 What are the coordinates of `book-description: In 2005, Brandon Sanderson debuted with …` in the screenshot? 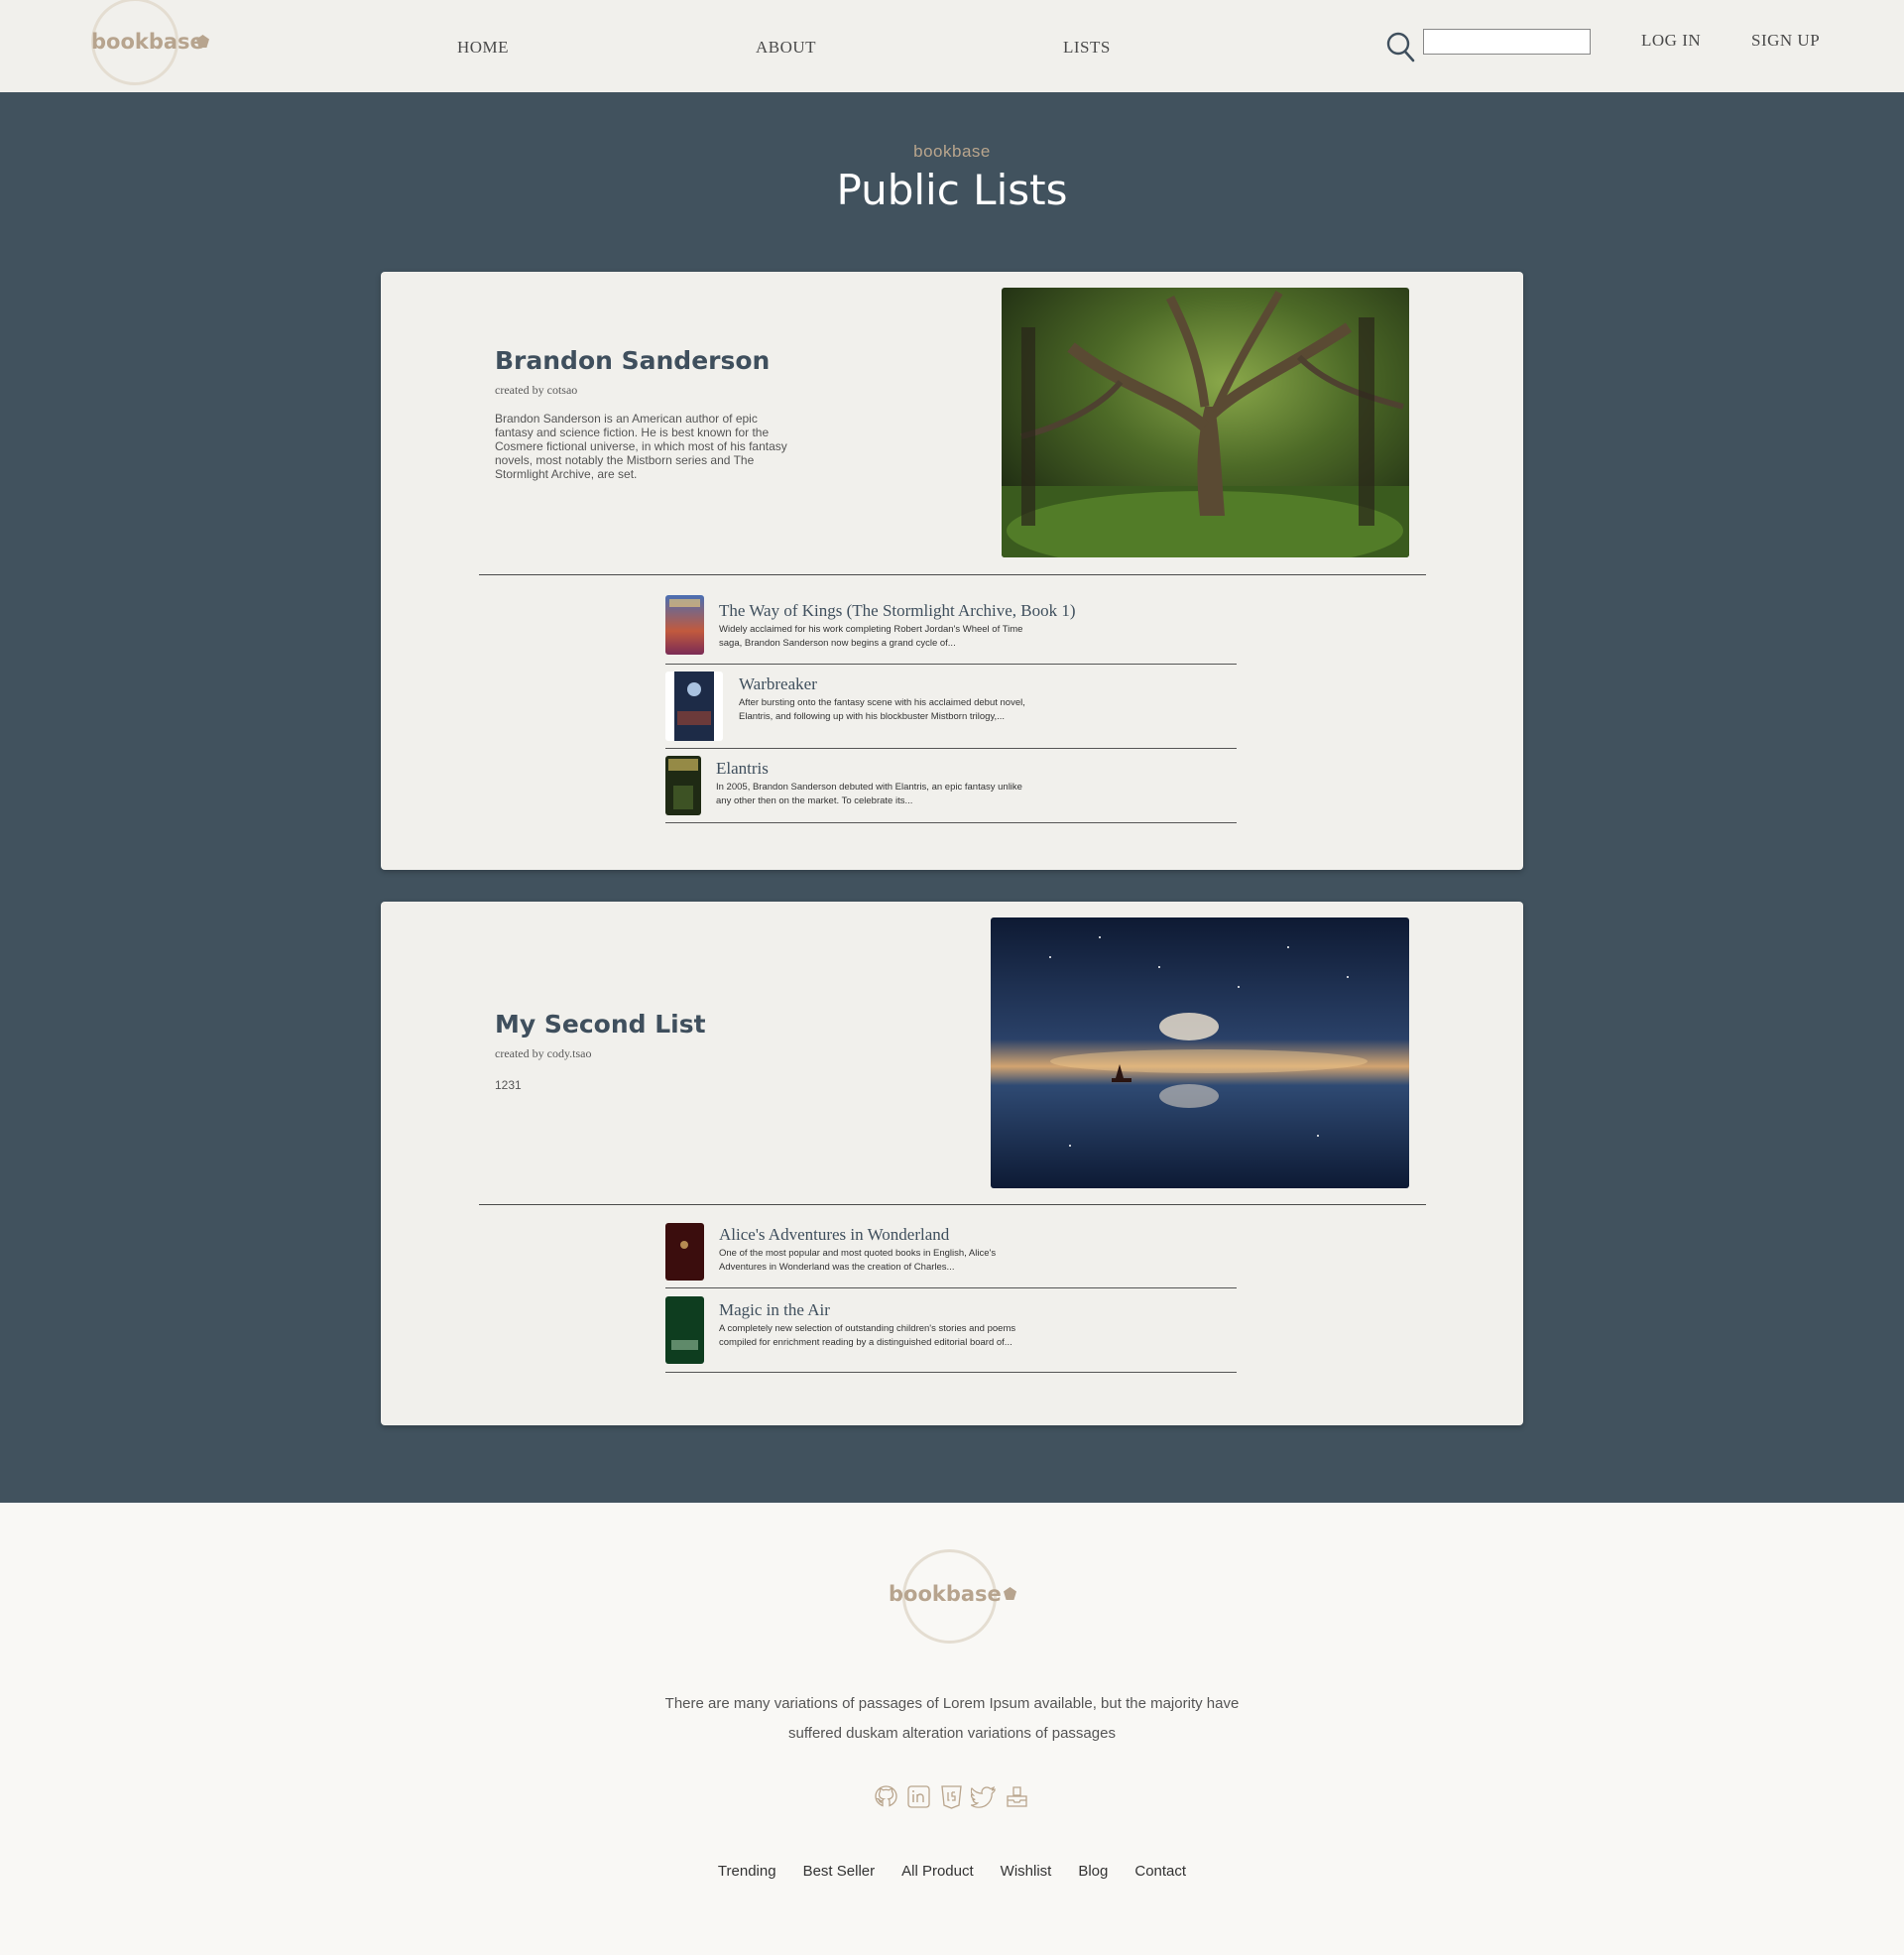 It's located at (869, 794).